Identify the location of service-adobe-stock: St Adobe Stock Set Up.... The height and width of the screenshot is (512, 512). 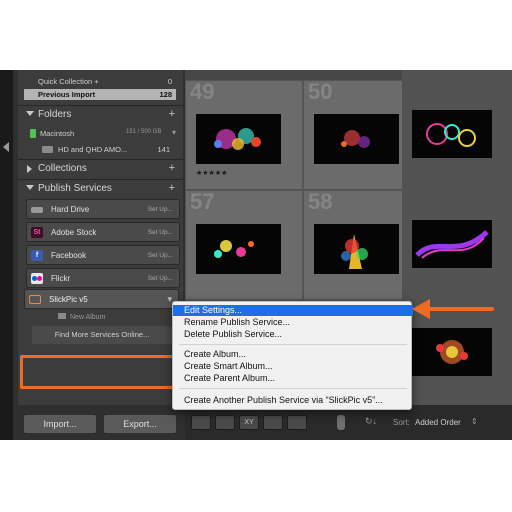
(103, 232).